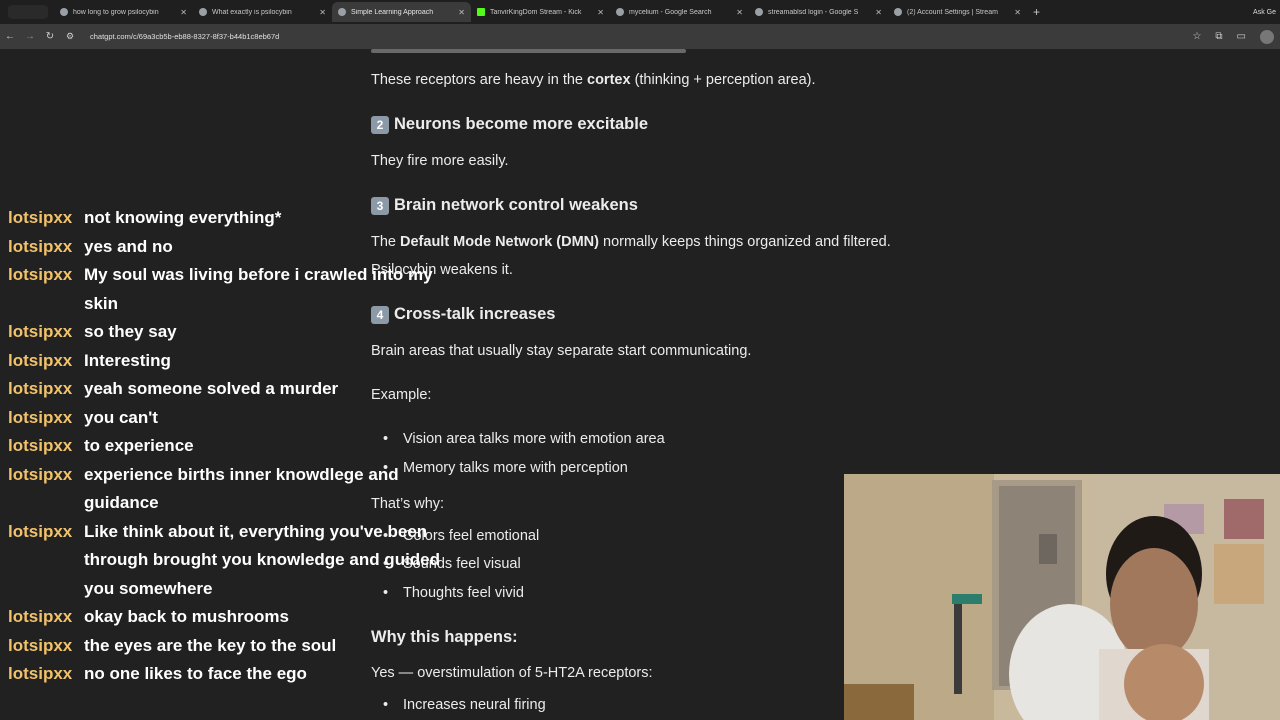 Image resolution: width=1280 pixels, height=720 pixels. What do you see at coordinates (1267, 36) in the screenshot?
I see `profile-icon` at bounding box center [1267, 36].